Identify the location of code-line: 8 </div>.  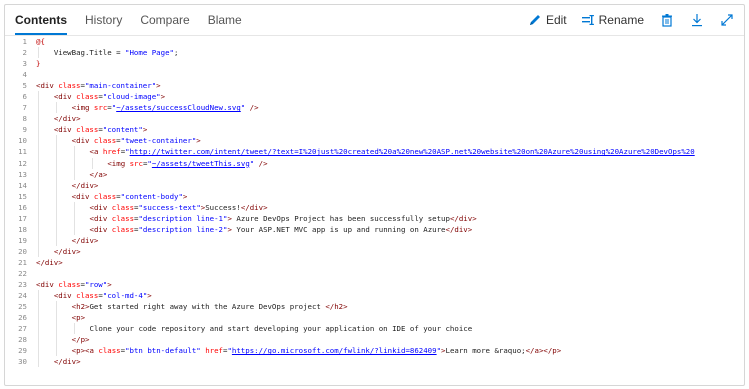
(374, 119).